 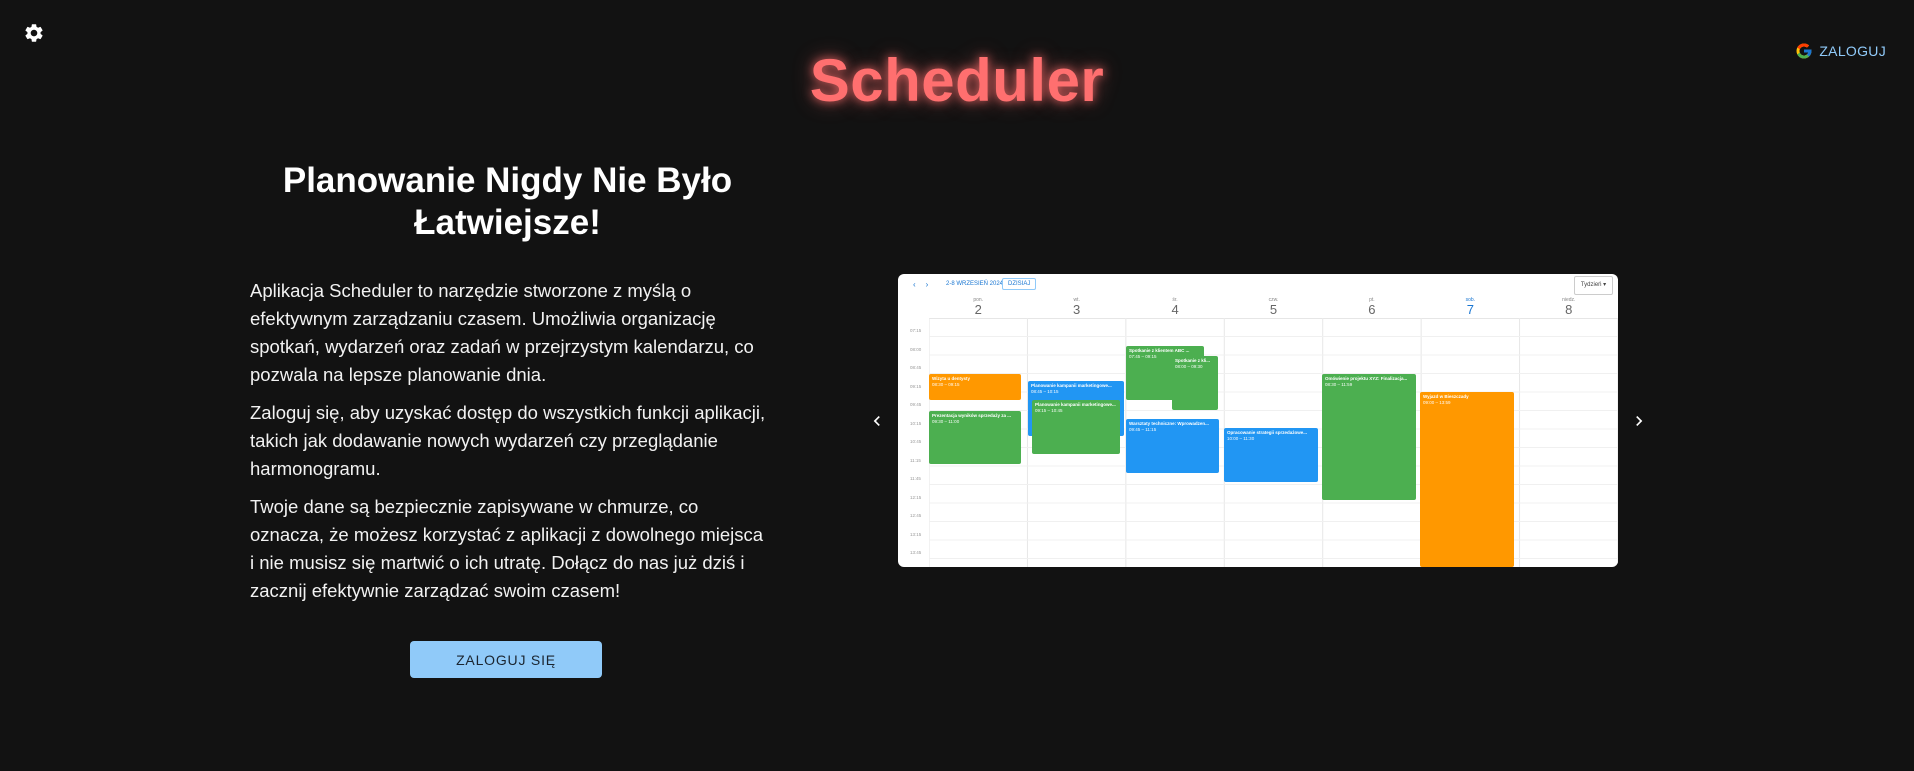 I want to click on google-login-button: ZALOGUJ, so click(x=1840, y=51).